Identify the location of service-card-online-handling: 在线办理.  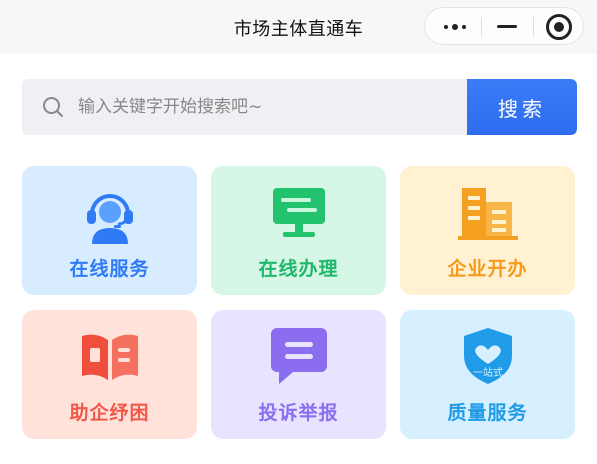
(298, 230).